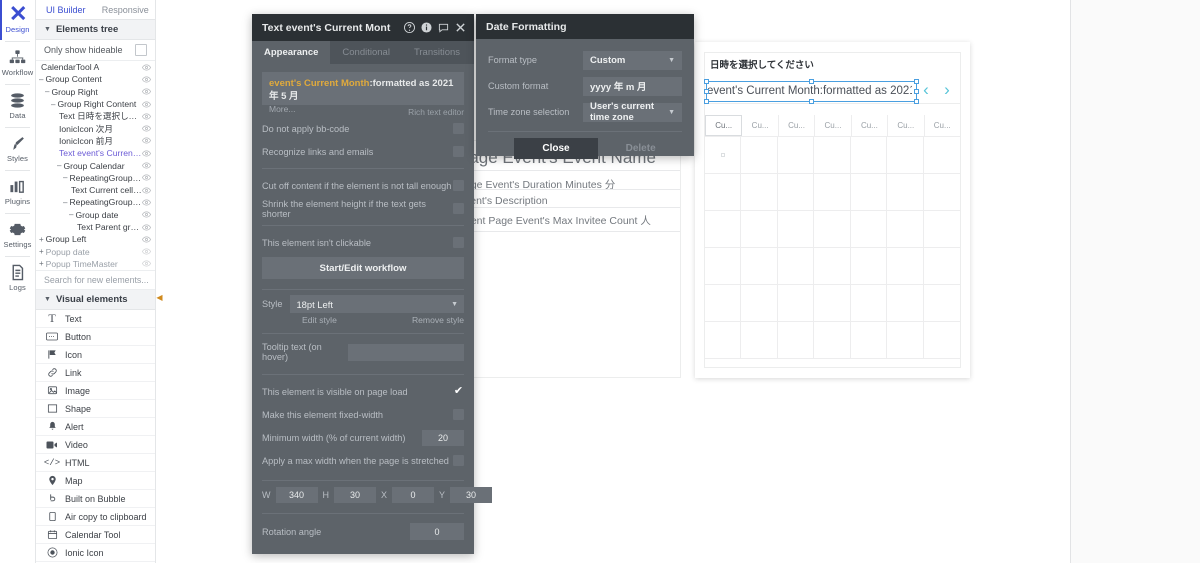  What do you see at coordinates (17, 63) in the screenshot?
I see `rail-item-workflow: Workflow` at bounding box center [17, 63].